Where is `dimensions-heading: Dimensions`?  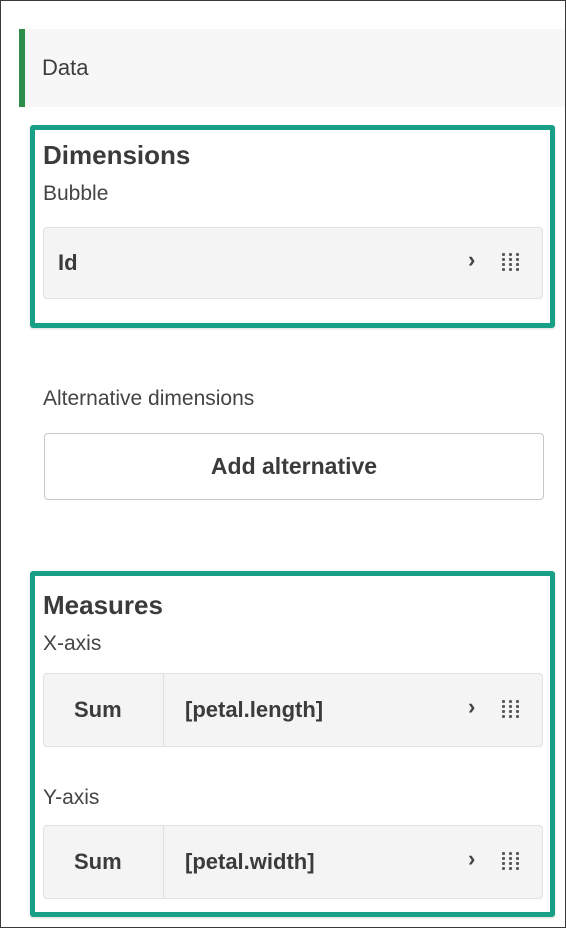 dimensions-heading: Dimensions is located at coordinates (117, 155).